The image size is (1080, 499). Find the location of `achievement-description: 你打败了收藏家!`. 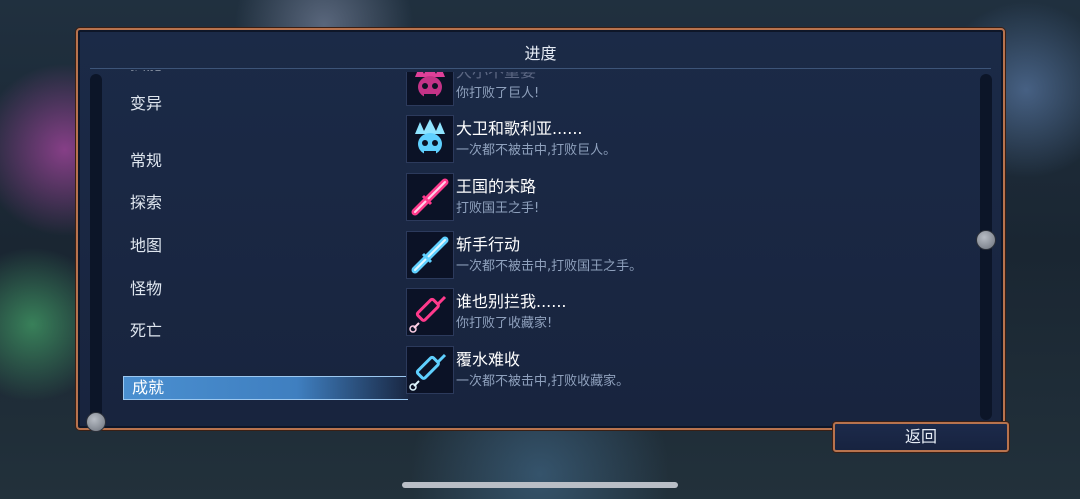

achievement-description: 你打败了收藏家! is located at coordinates (504, 323).